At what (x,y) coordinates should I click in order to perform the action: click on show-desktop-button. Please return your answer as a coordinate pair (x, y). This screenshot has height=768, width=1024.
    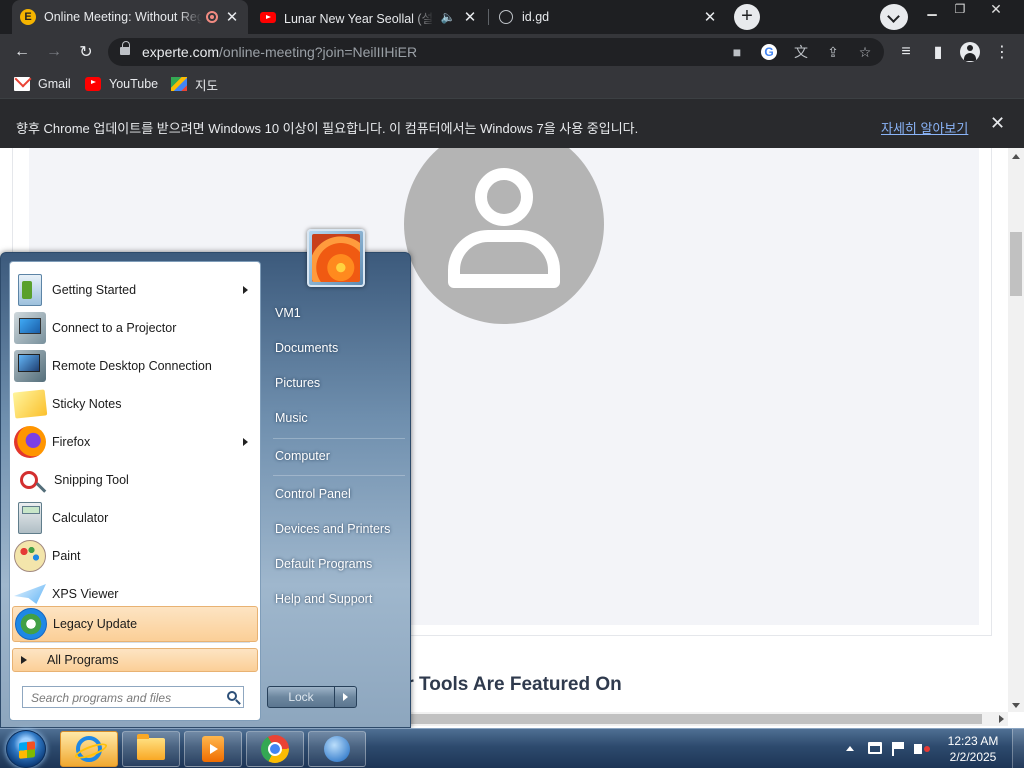
    Looking at the image, I should click on (1018, 748).